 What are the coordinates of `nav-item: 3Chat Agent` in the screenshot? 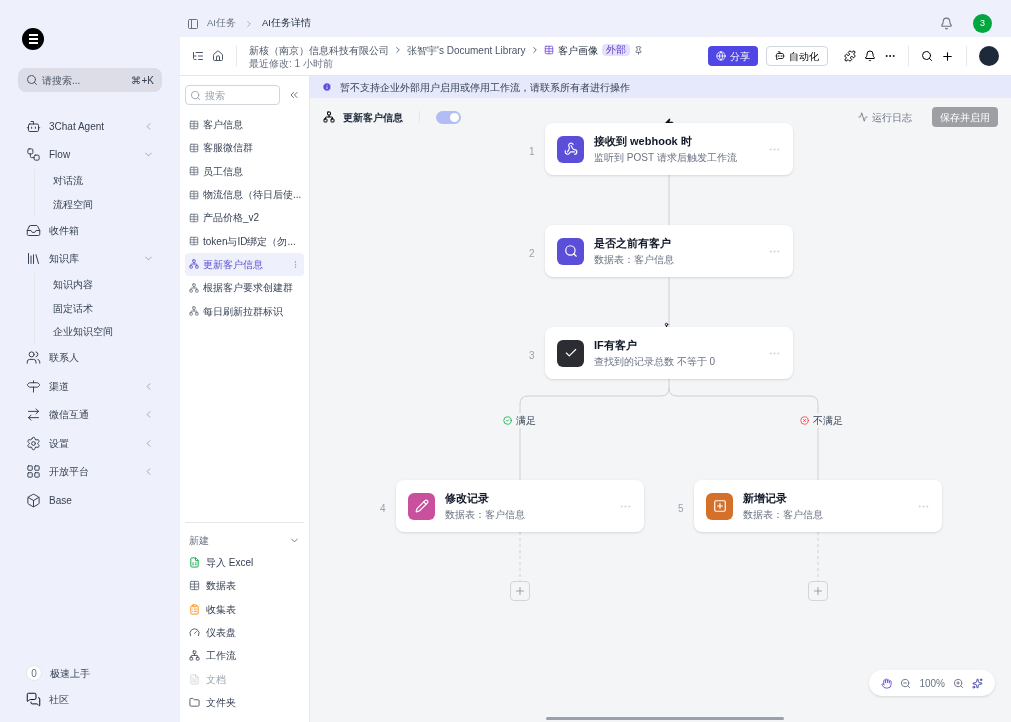 It's located at (90, 126).